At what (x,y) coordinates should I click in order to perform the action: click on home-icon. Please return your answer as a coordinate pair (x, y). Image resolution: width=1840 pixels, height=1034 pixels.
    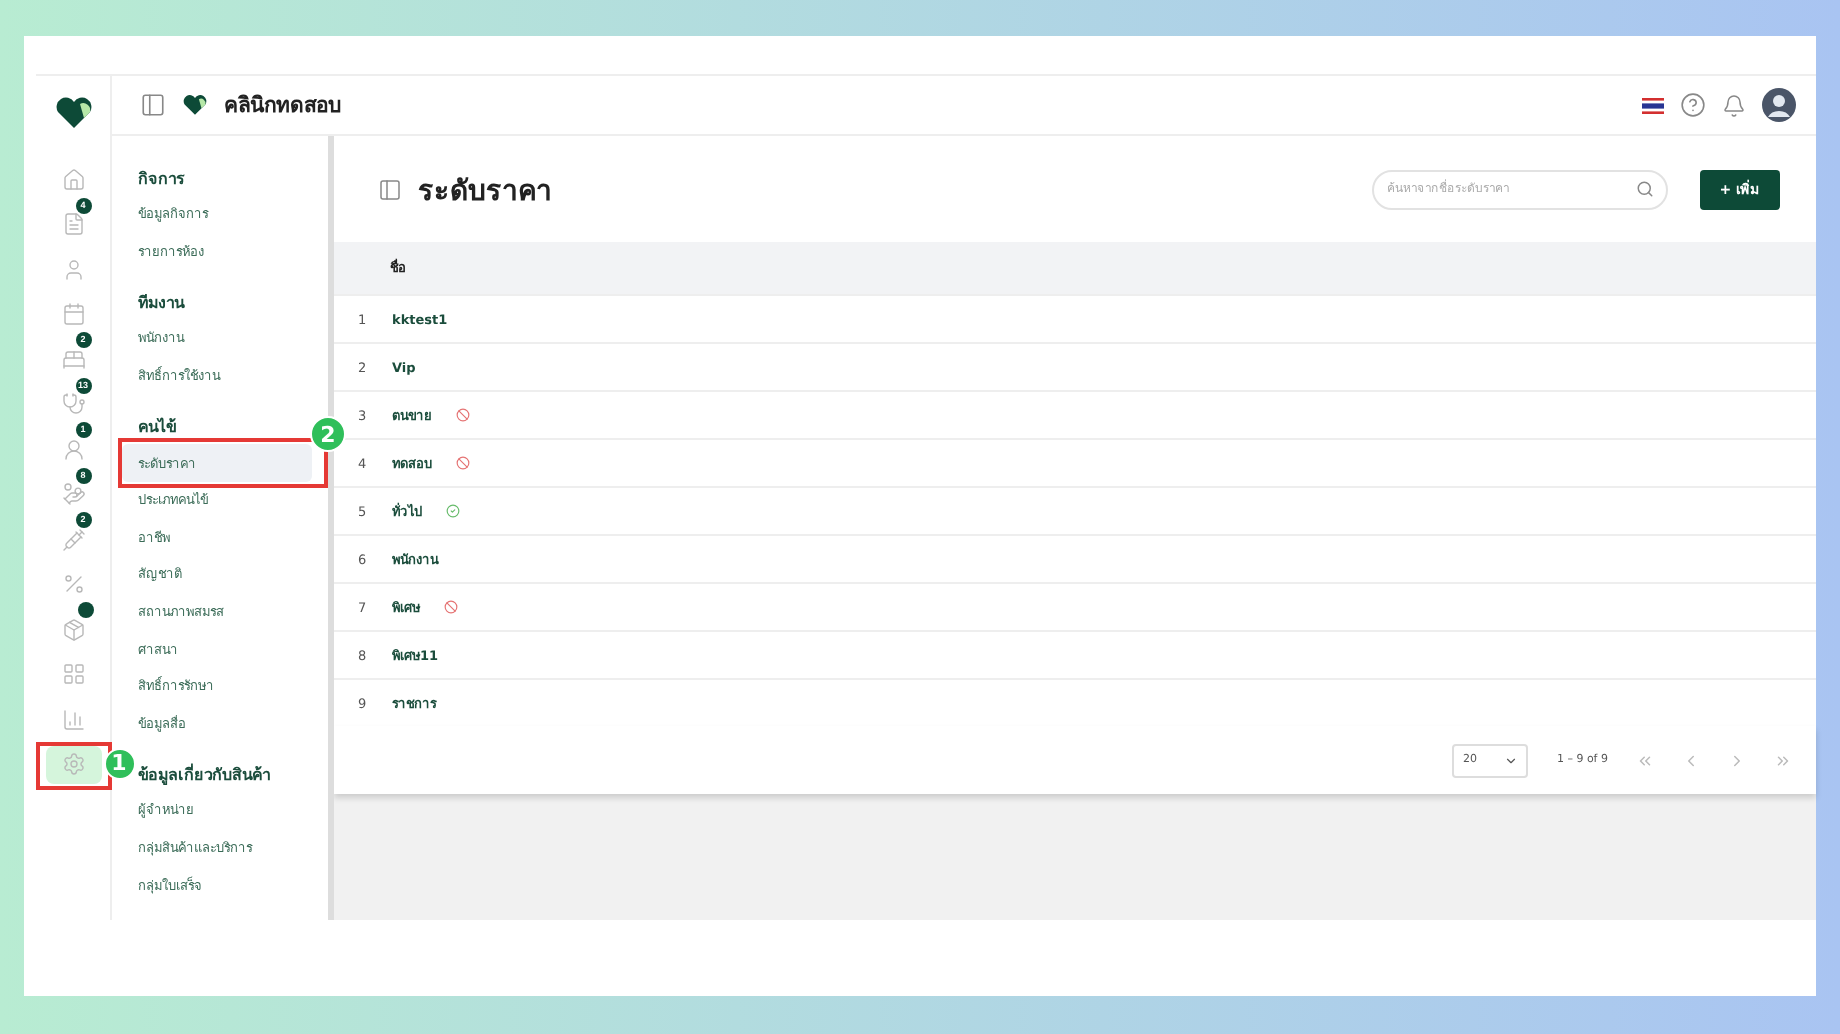
    Looking at the image, I should click on (73, 179).